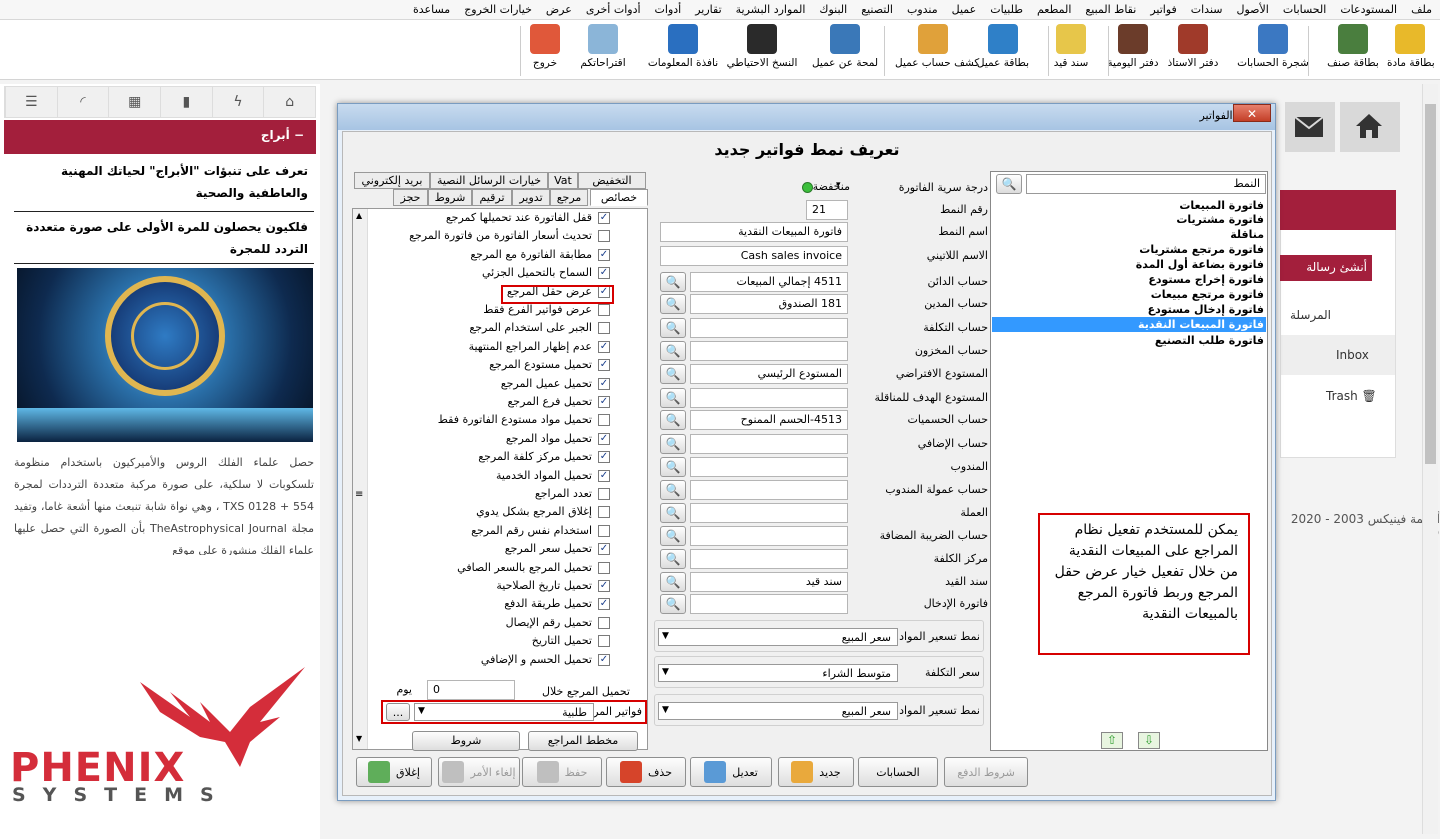 The height and width of the screenshot is (839, 1440). I want to click on menu-item: فواتير, so click(1163, 9).